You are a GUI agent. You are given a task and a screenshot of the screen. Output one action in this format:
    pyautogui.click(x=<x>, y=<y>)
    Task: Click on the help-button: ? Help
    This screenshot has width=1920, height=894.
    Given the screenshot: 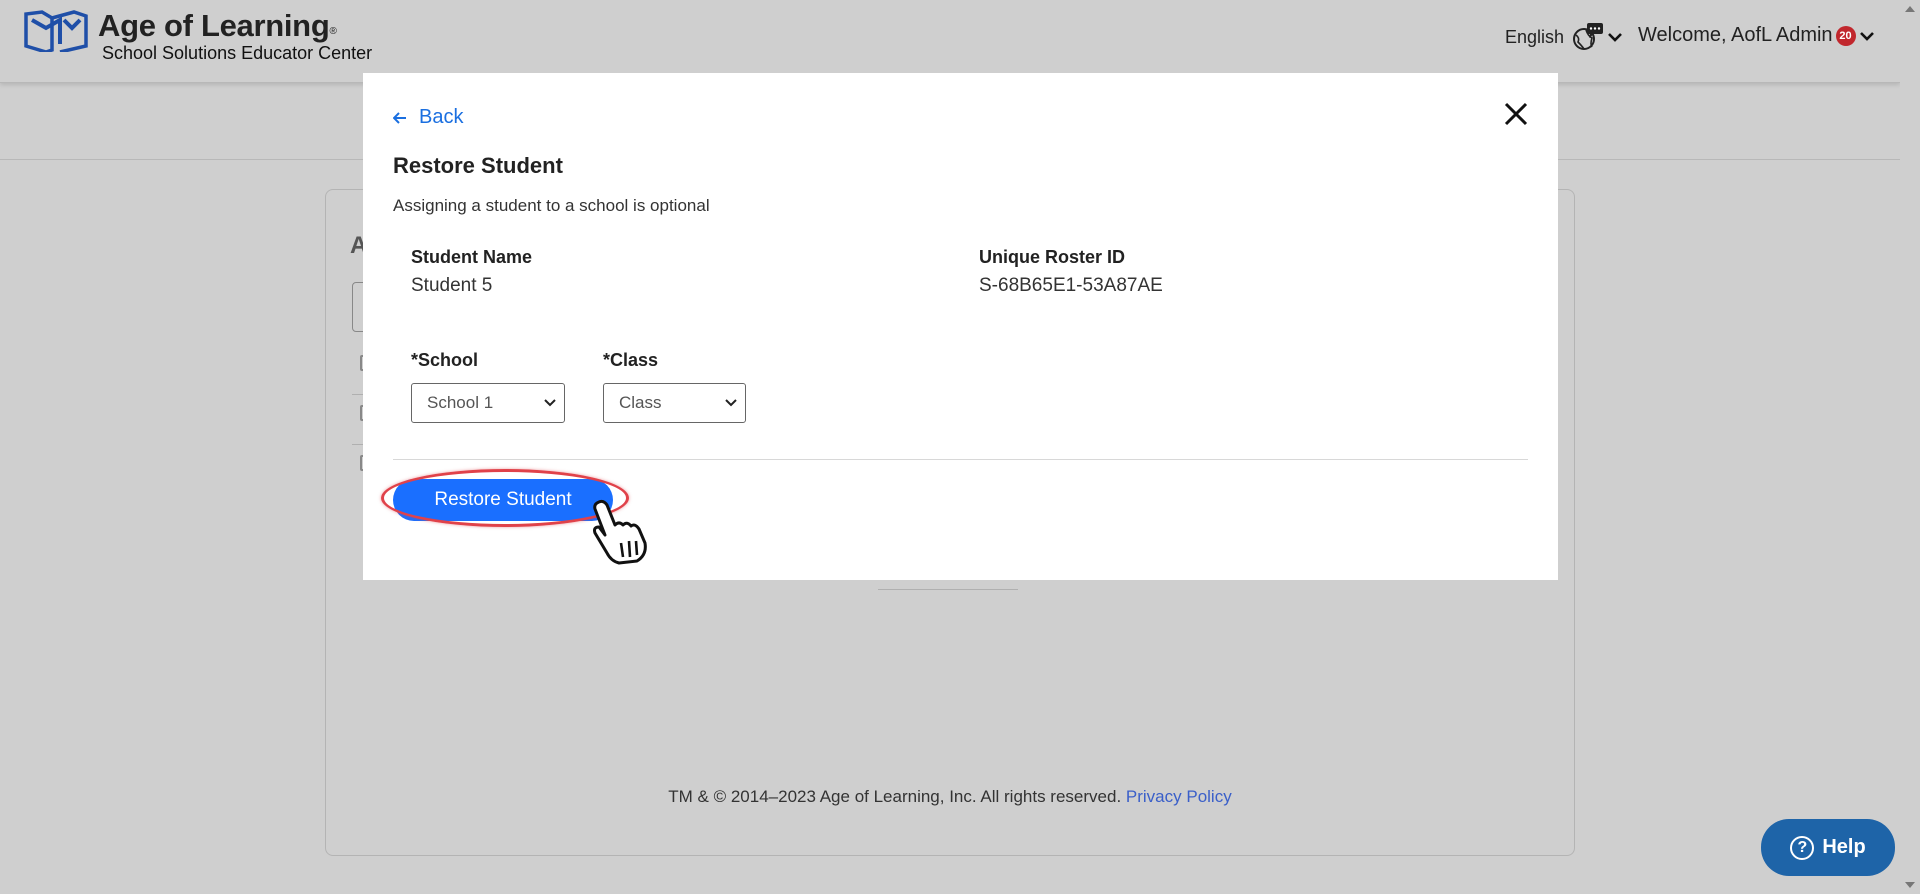 What is the action you would take?
    pyautogui.click(x=1828, y=847)
    